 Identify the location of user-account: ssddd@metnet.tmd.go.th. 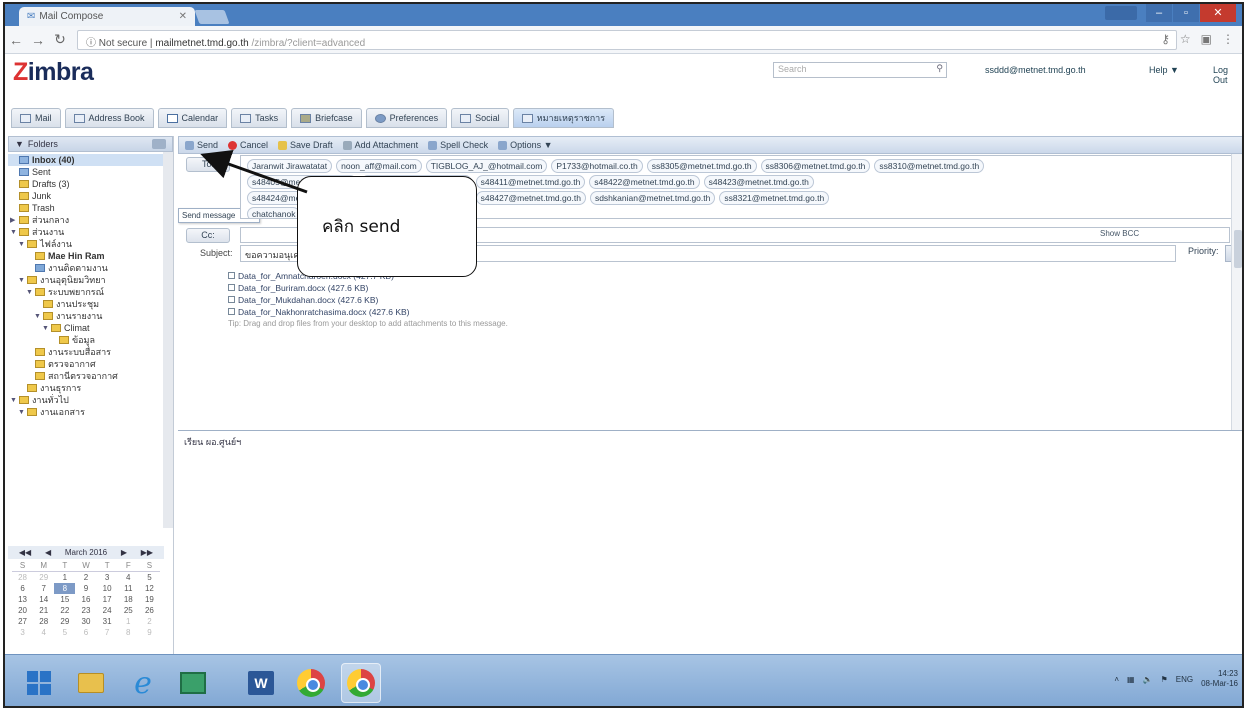
(1035, 70).